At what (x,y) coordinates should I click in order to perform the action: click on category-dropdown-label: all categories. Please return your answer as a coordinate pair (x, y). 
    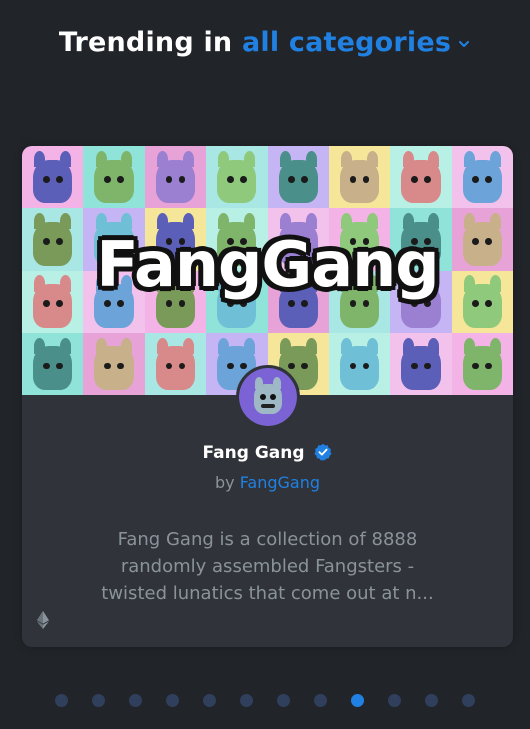
    Looking at the image, I should click on (346, 42).